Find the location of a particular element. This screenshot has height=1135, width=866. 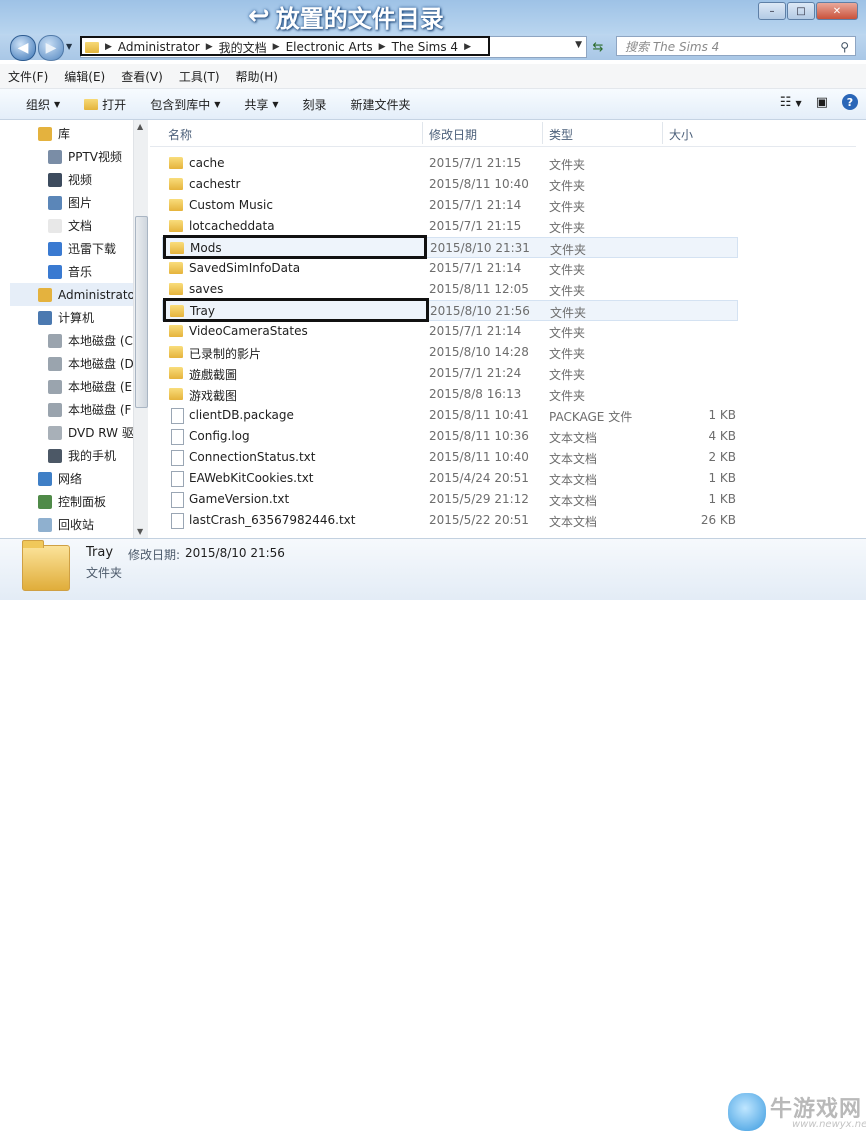

scrollbar-thumb is located at coordinates (141, 312).